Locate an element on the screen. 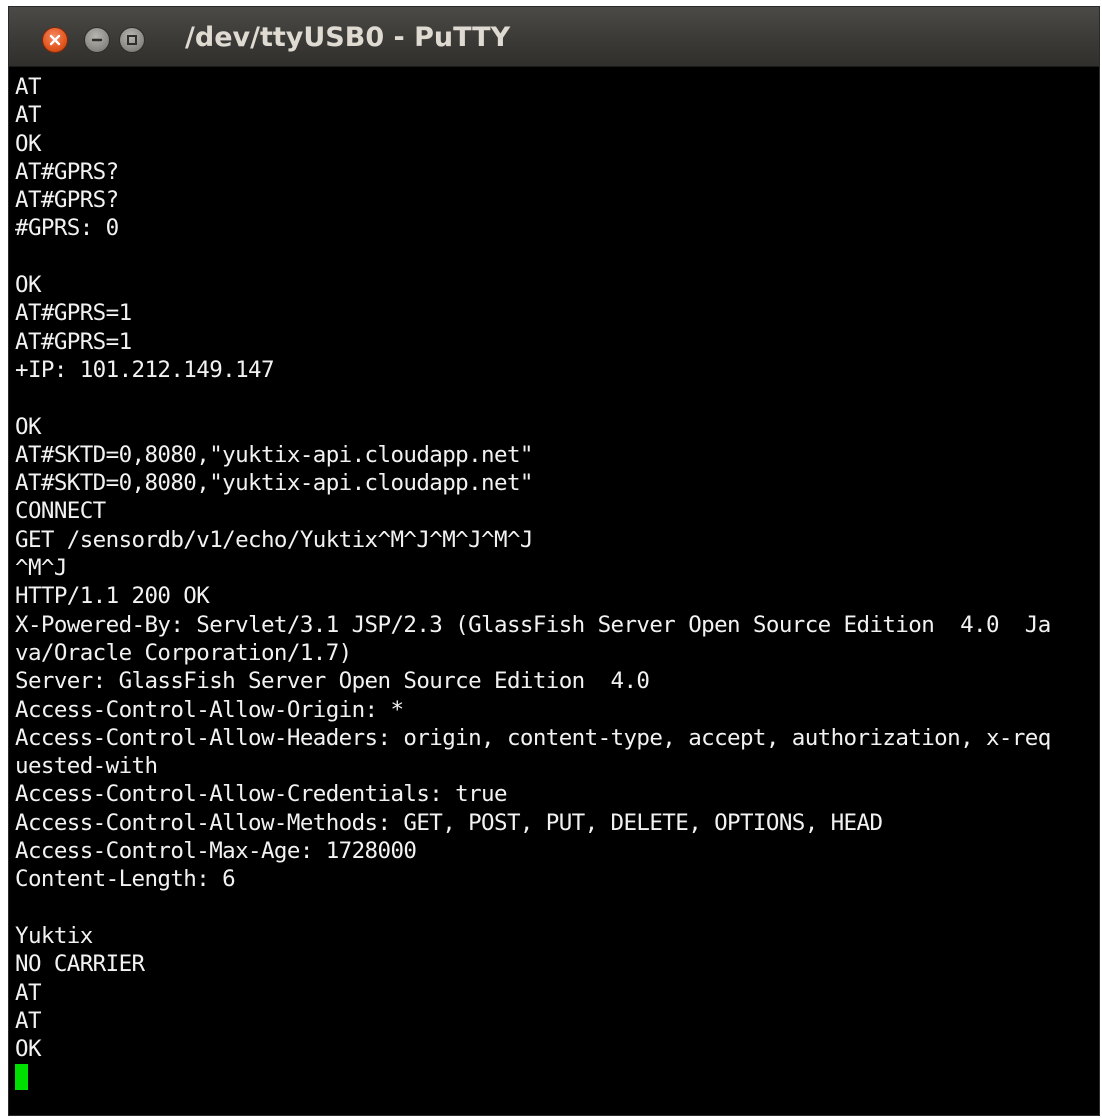  terminal-line: uested-with is located at coordinates (86, 766).